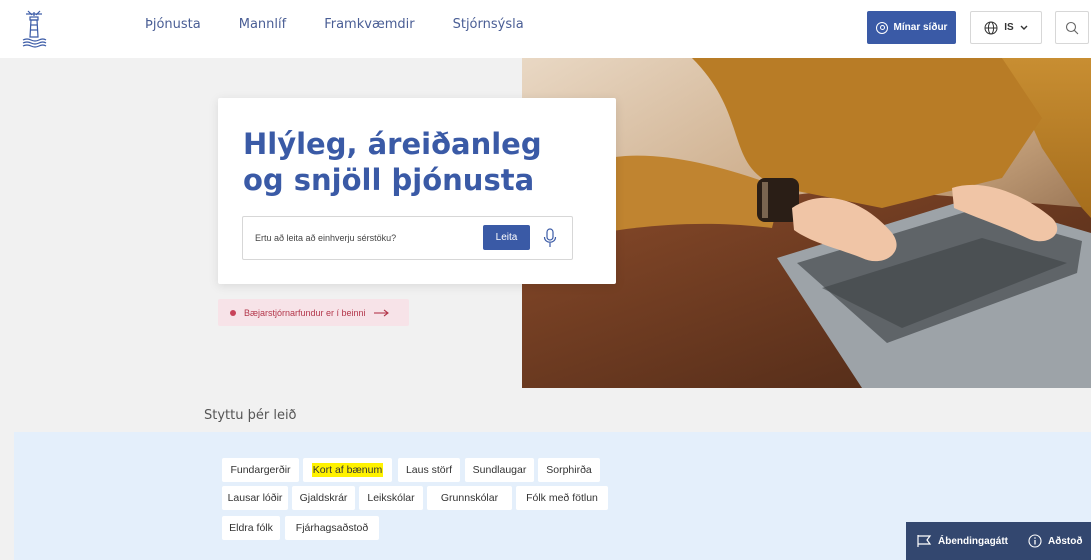 This screenshot has height=560, width=1091. I want to click on feedback-bar: Ábendingagátt Aðstoð, so click(998, 541).